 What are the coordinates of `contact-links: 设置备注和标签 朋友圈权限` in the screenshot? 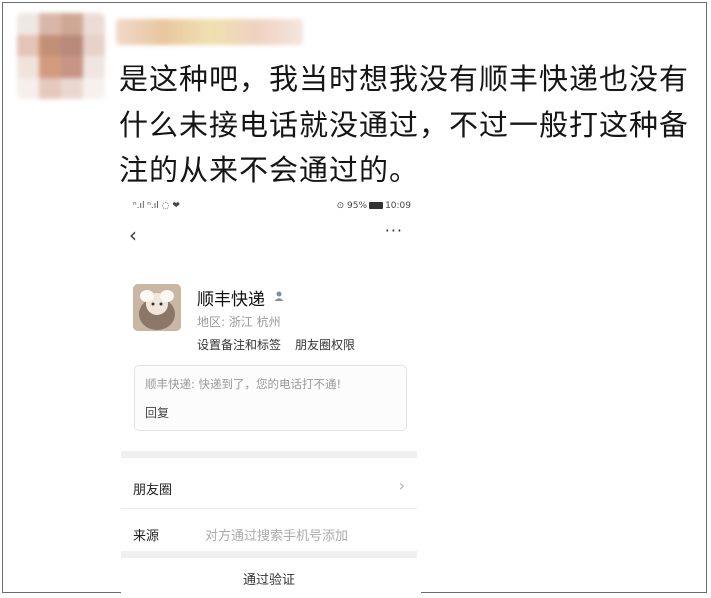 It's located at (283, 344).